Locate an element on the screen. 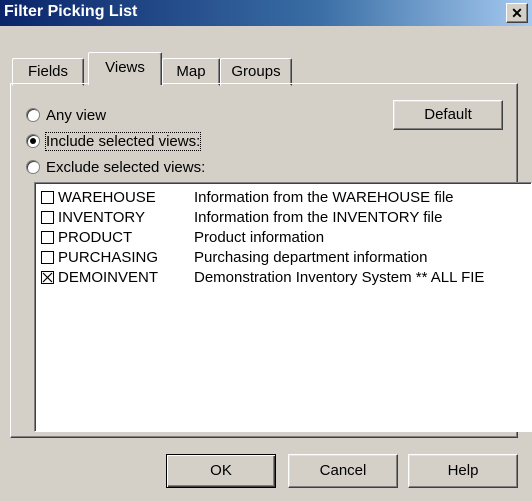 This screenshot has width=532, height=501. tab-map-label: Map is located at coordinates (191, 71).